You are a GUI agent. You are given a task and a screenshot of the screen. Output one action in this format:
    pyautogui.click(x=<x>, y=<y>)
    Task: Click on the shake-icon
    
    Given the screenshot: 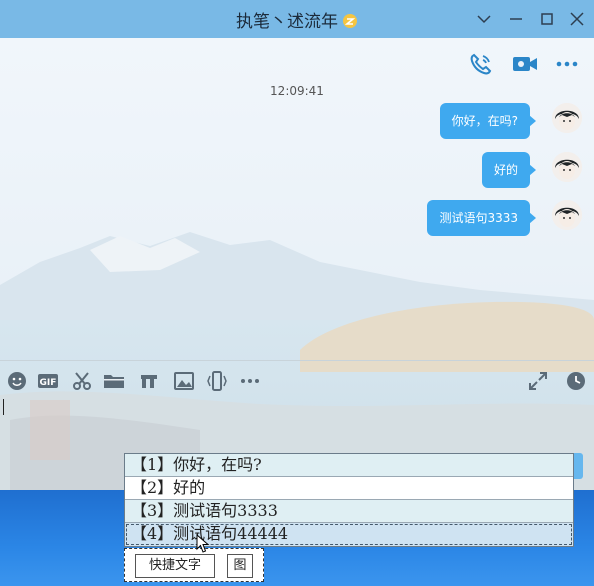 What is the action you would take?
    pyautogui.click(x=217, y=381)
    